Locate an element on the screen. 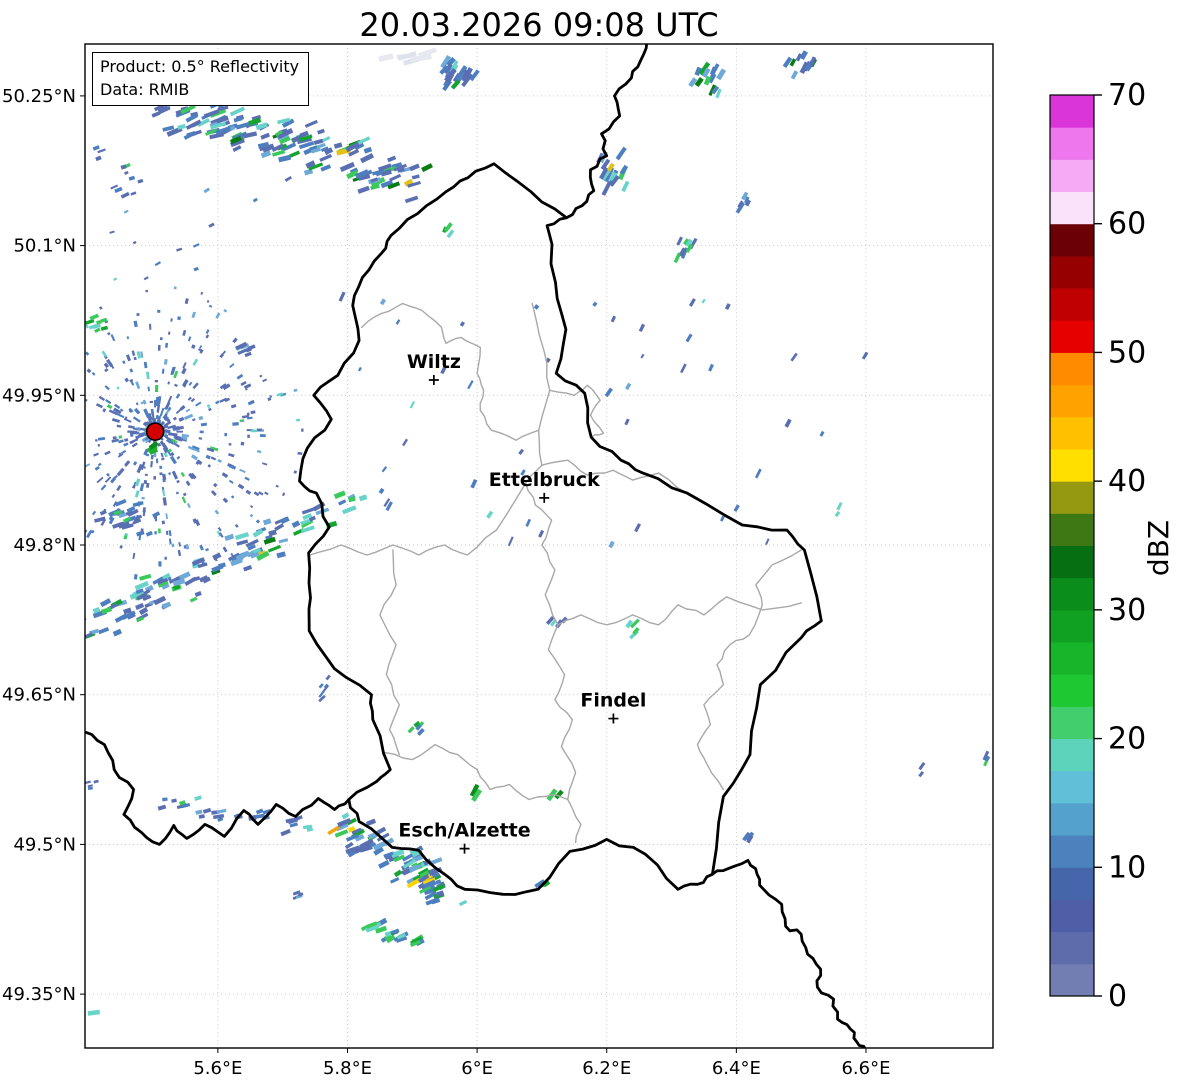 This screenshot has height=1081, width=1184. city-marker-wiltz is located at coordinates (433, 380).